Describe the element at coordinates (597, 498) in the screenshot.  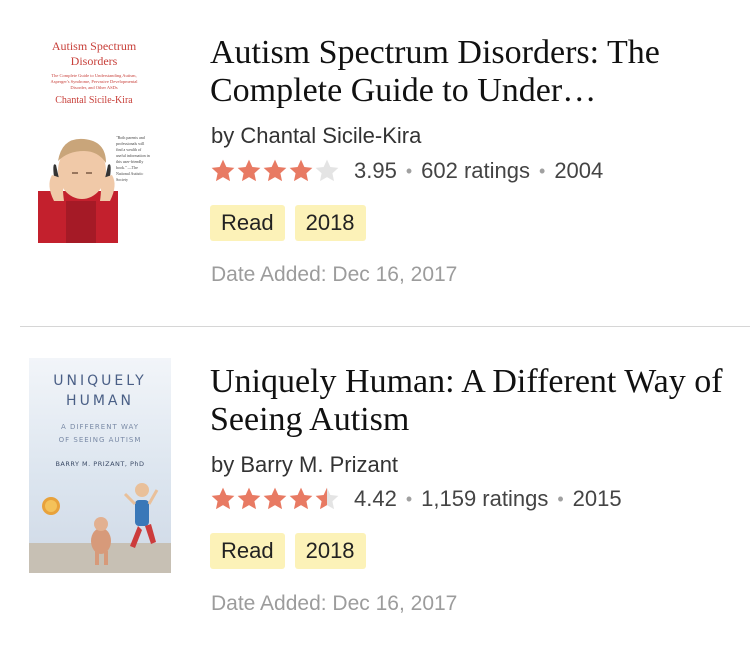
I see `publication-year: 2015` at that location.